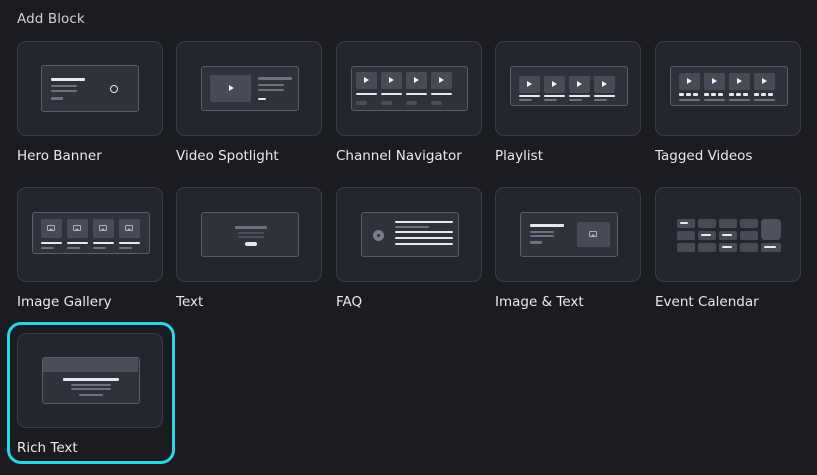  I want to click on block-label: Channel Navigator, so click(399, 156).